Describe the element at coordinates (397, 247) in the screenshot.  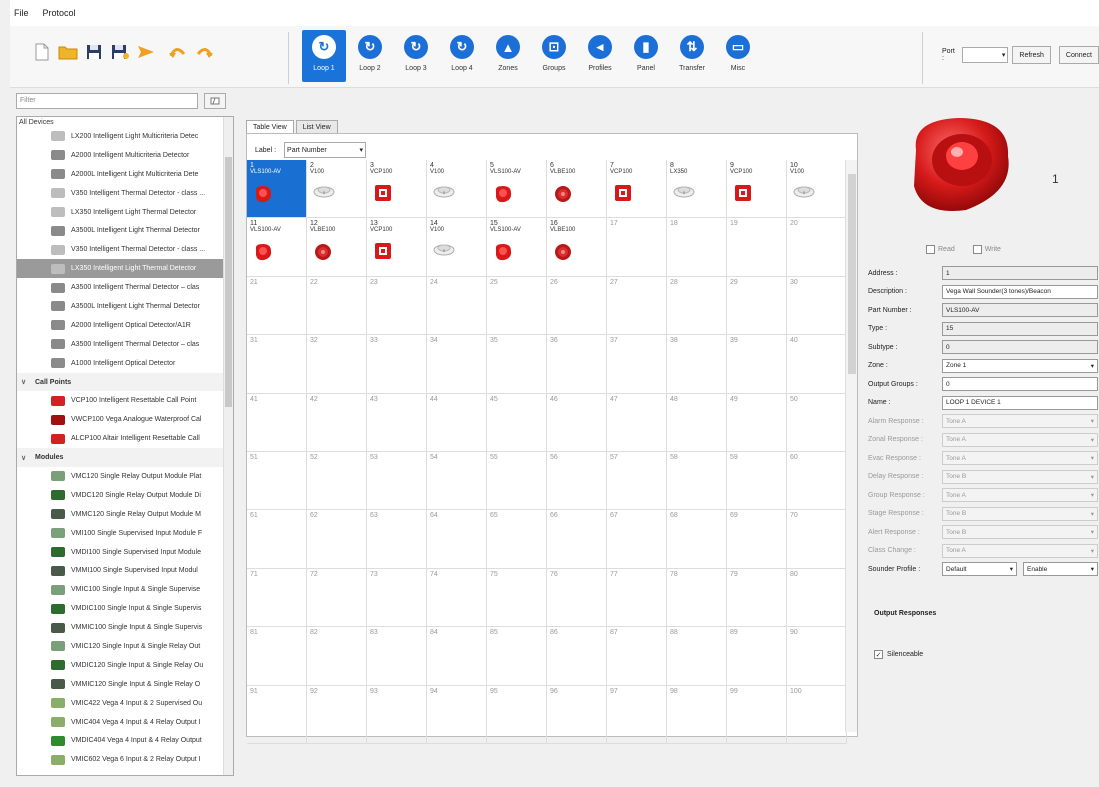
I see `grid-cell: 13 VCP100` at that location.